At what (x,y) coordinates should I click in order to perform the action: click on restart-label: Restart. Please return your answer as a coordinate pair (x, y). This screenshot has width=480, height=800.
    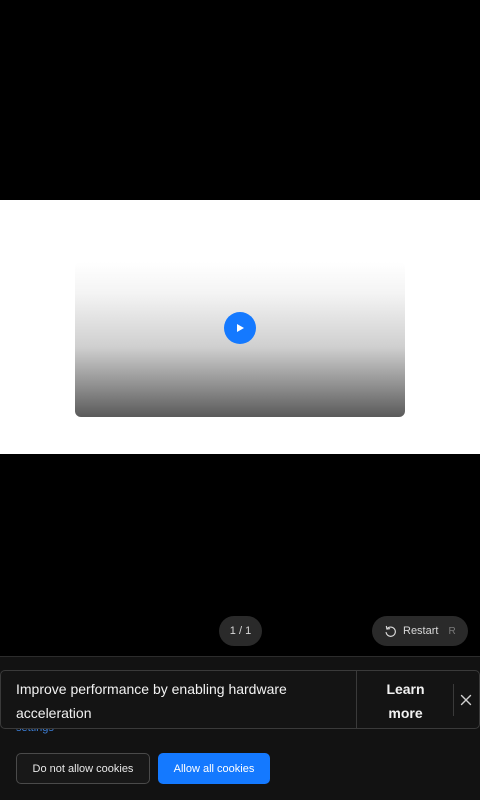
    Looking at the image, I should click on (421, 631).